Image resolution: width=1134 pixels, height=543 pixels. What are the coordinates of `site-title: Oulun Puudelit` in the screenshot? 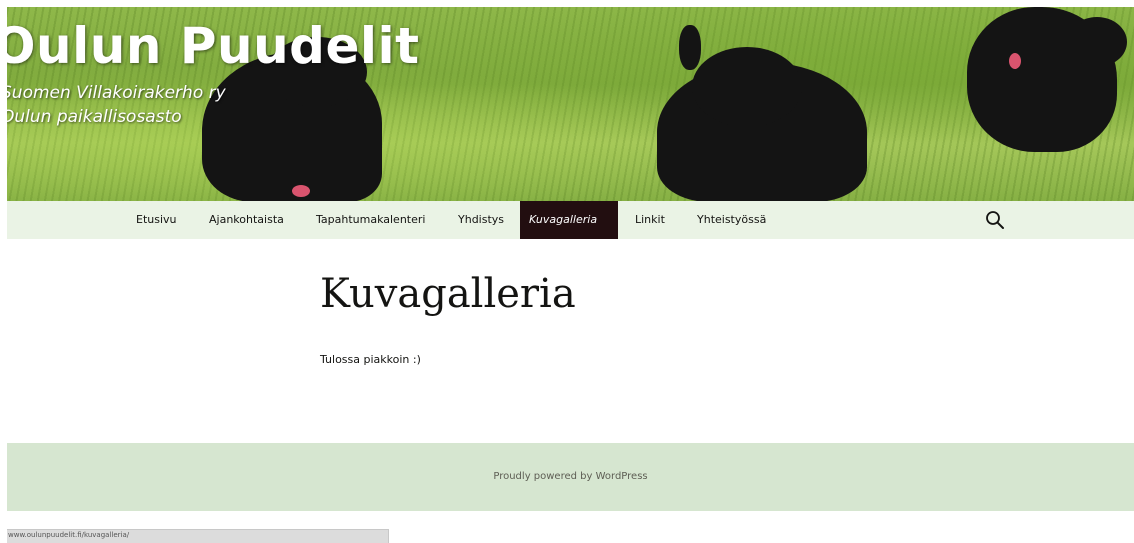 It's located at (213, 46).